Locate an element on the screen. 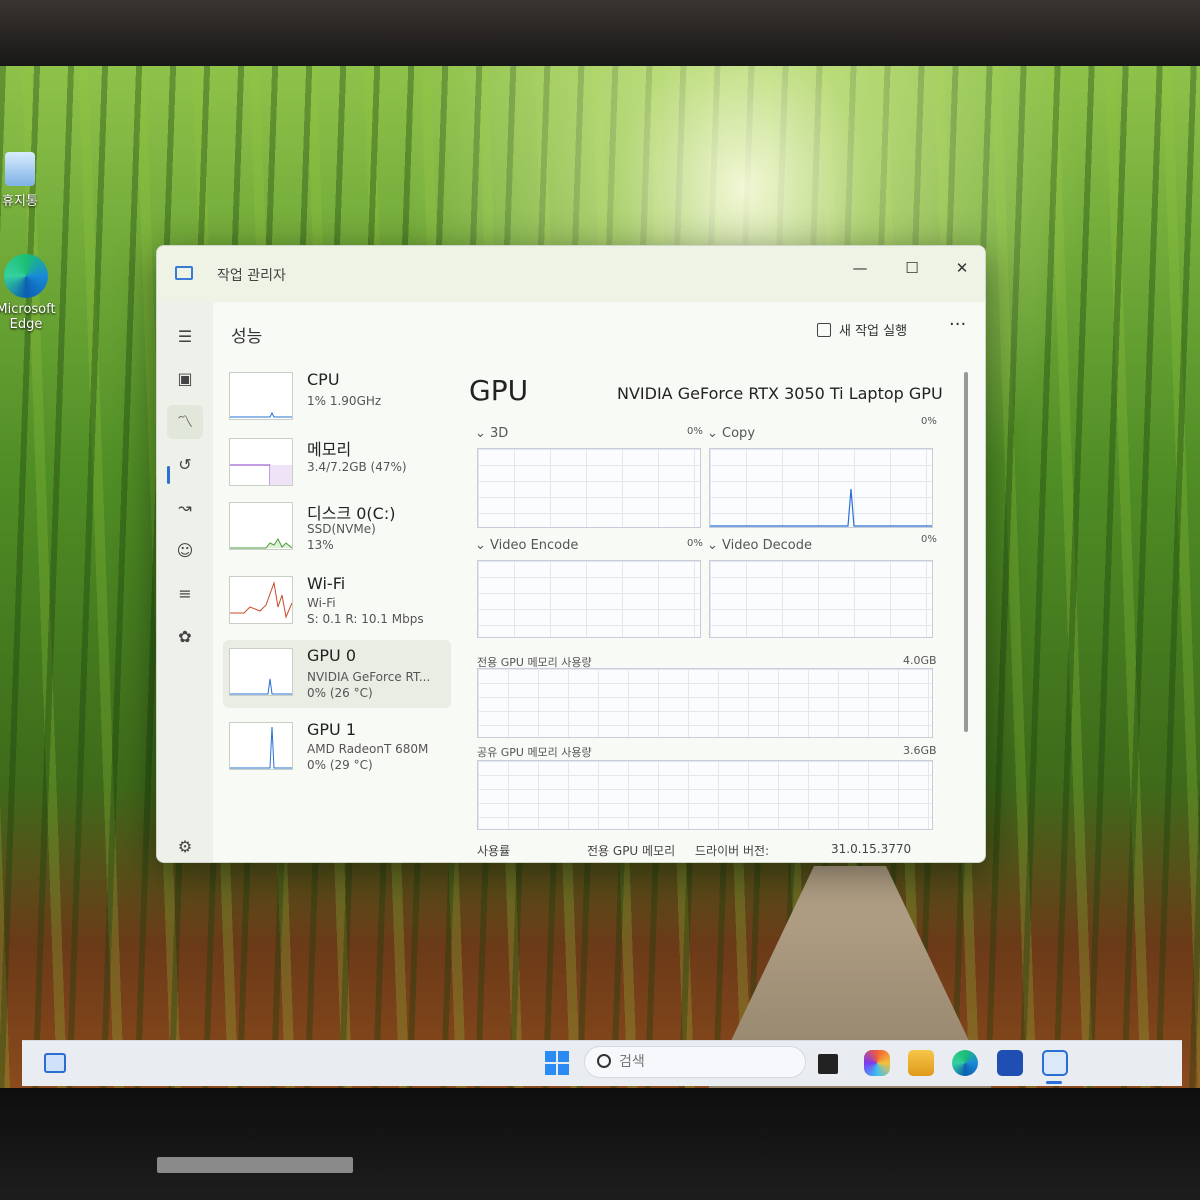 The height and width of the screenshot is (1200, 1200). search-icon is located at coordinates (604, 1061).